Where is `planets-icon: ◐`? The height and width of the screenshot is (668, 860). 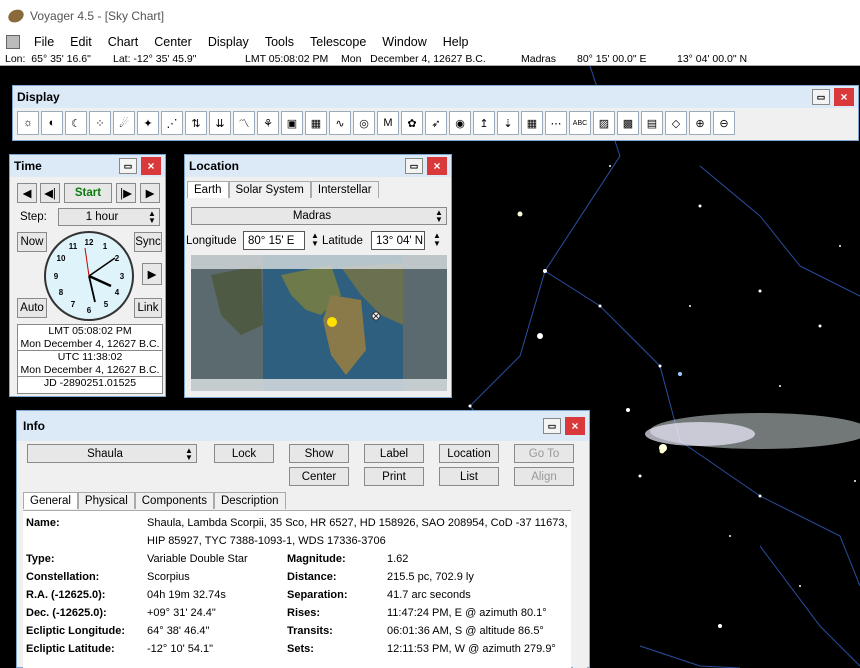
planets-icon: ◐ is located at coordinates (52, 123).